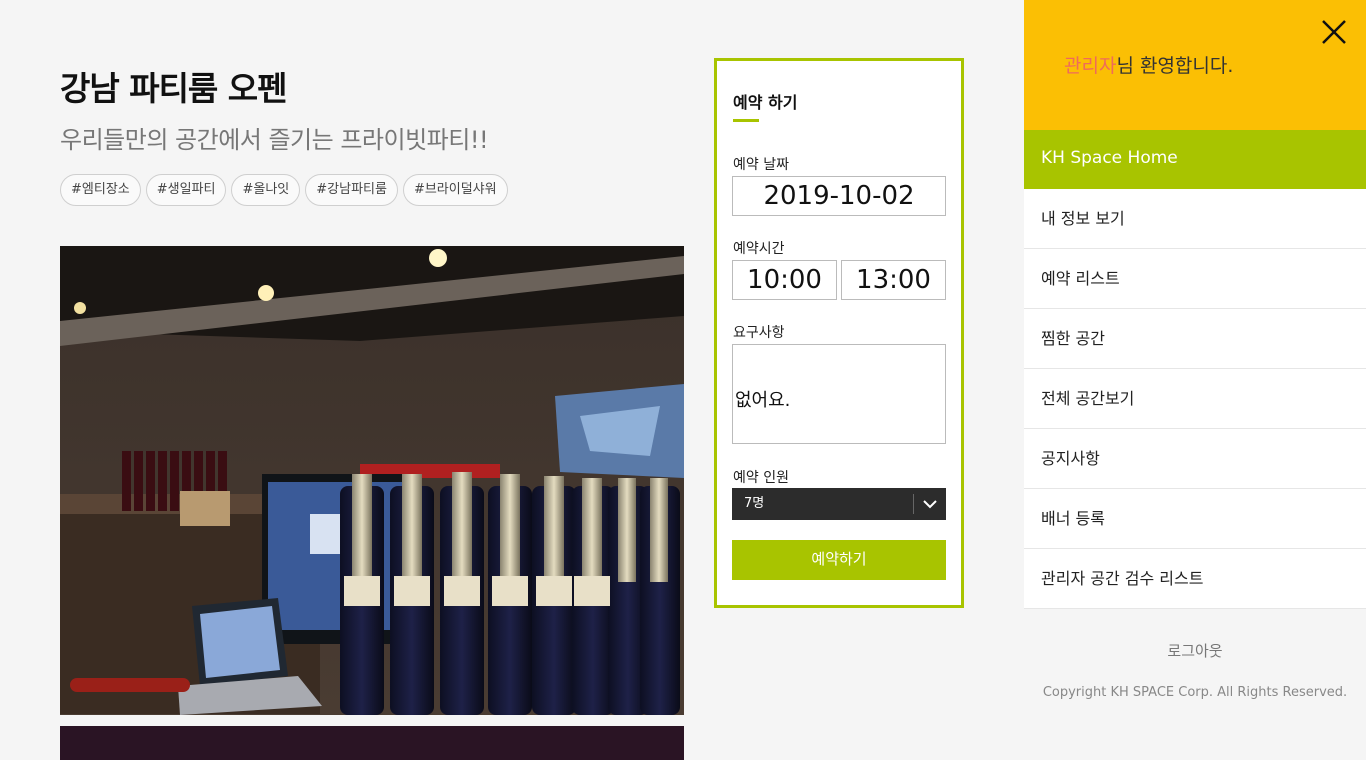  What do you see at coordinates (173, 88) in the screenshot?
I see `page-title: 강남 파티룸 오펜` at bounding box center [173, 88].